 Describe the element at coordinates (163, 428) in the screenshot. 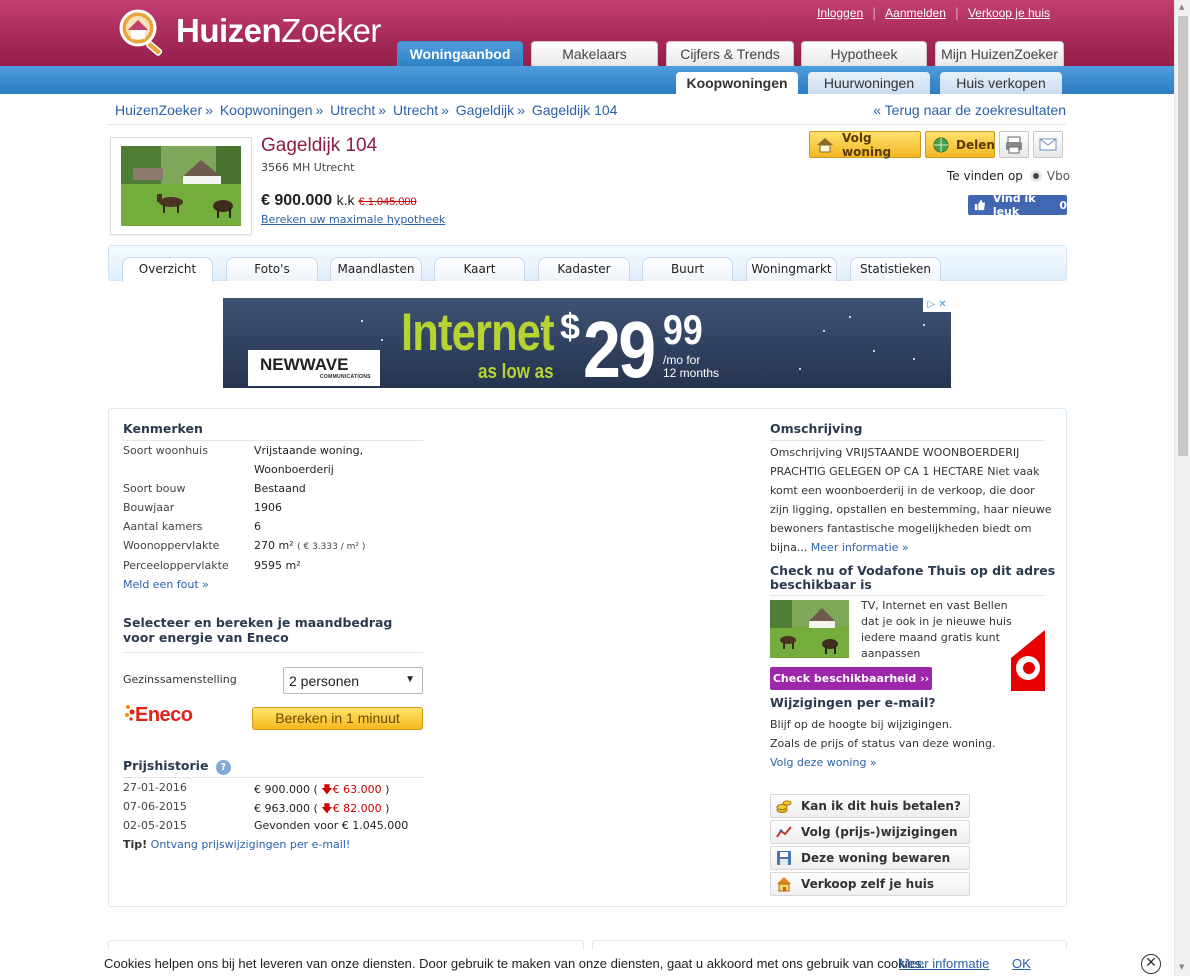

I see `kenmerken-heading: Kenmerken` at that location.